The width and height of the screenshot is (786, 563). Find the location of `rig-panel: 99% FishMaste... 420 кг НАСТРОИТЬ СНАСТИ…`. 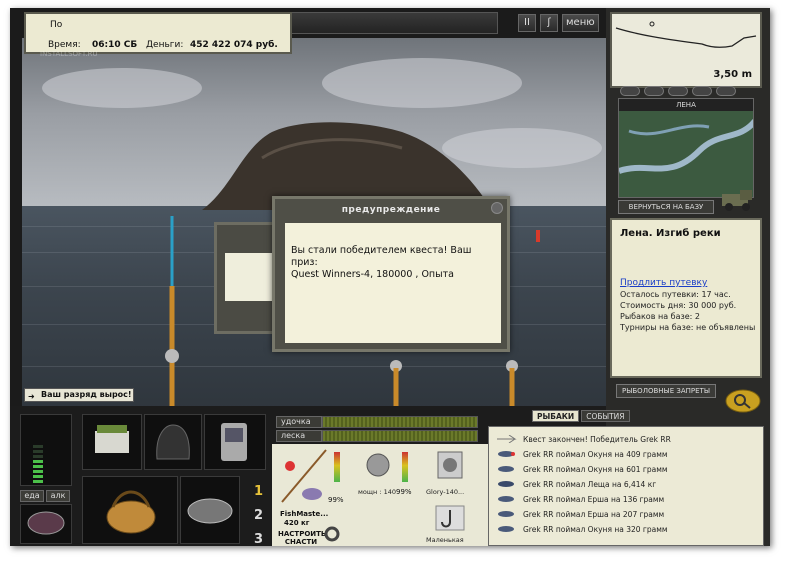

rig-panel: 99% FishMaste... 420 кг НАСТРОИТЬ СНАСТИ… is located at coordinates (382, 495).